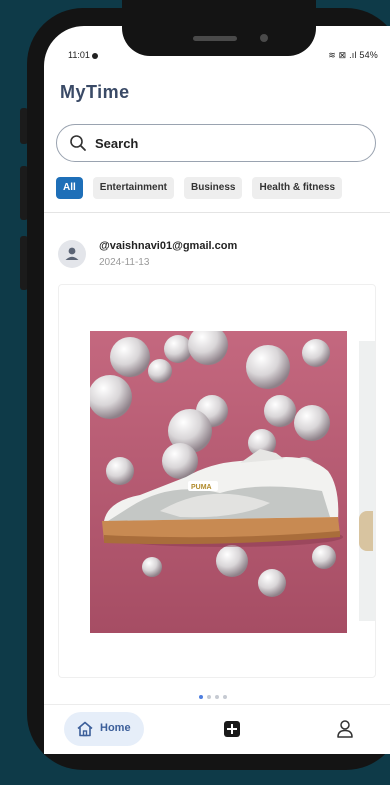 The height and width of the screenshot is (785, 390). I want to click on carousel-indicator, so click(215, 695).